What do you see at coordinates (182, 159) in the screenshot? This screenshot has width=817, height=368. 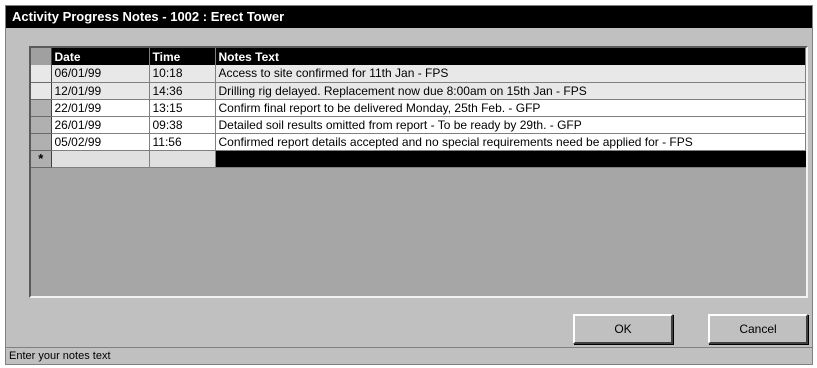 I see `new-time-cell` at bounding box center [182, 159].